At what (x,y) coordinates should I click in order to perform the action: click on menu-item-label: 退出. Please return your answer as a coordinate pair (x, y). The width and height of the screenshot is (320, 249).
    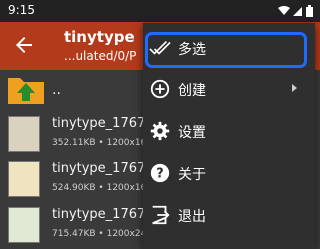
    Looking at the image, I should click on (192, 217).